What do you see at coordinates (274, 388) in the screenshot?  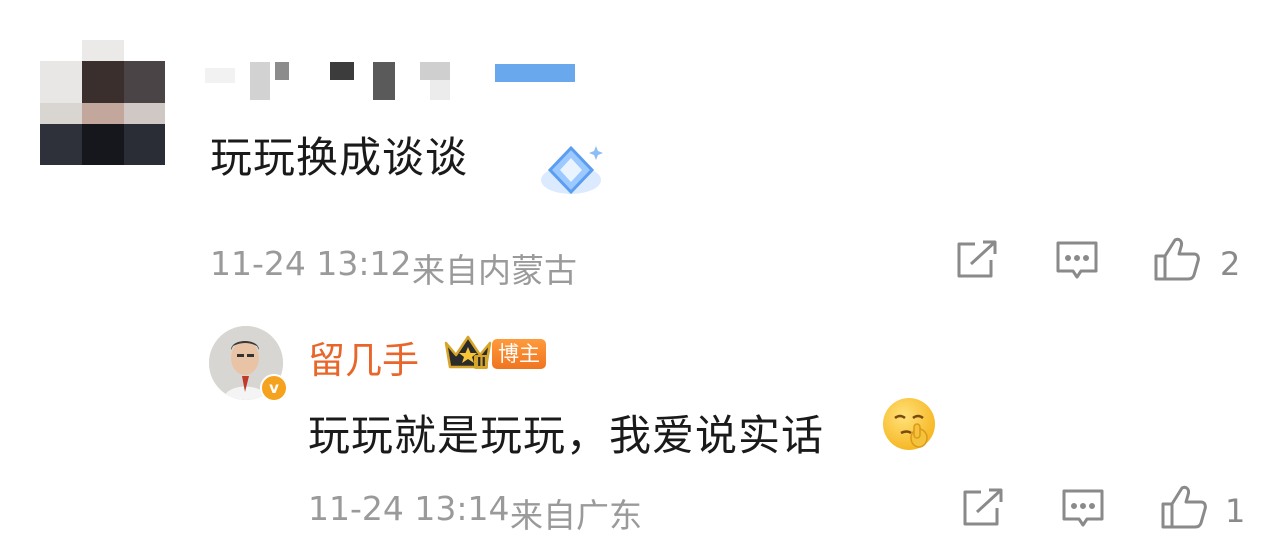 I see `verified-badge-icon: v` at bounding box center [274, 388].